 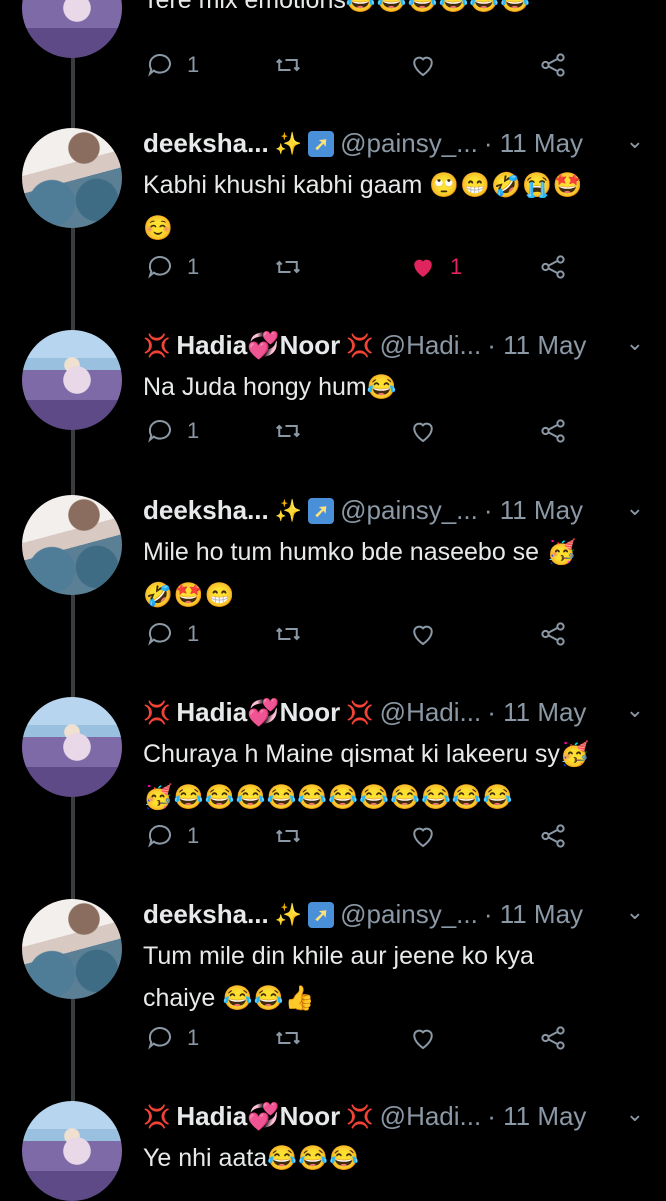 I want to click on tweet-actions: 1 1, so click(x=393, y=272).